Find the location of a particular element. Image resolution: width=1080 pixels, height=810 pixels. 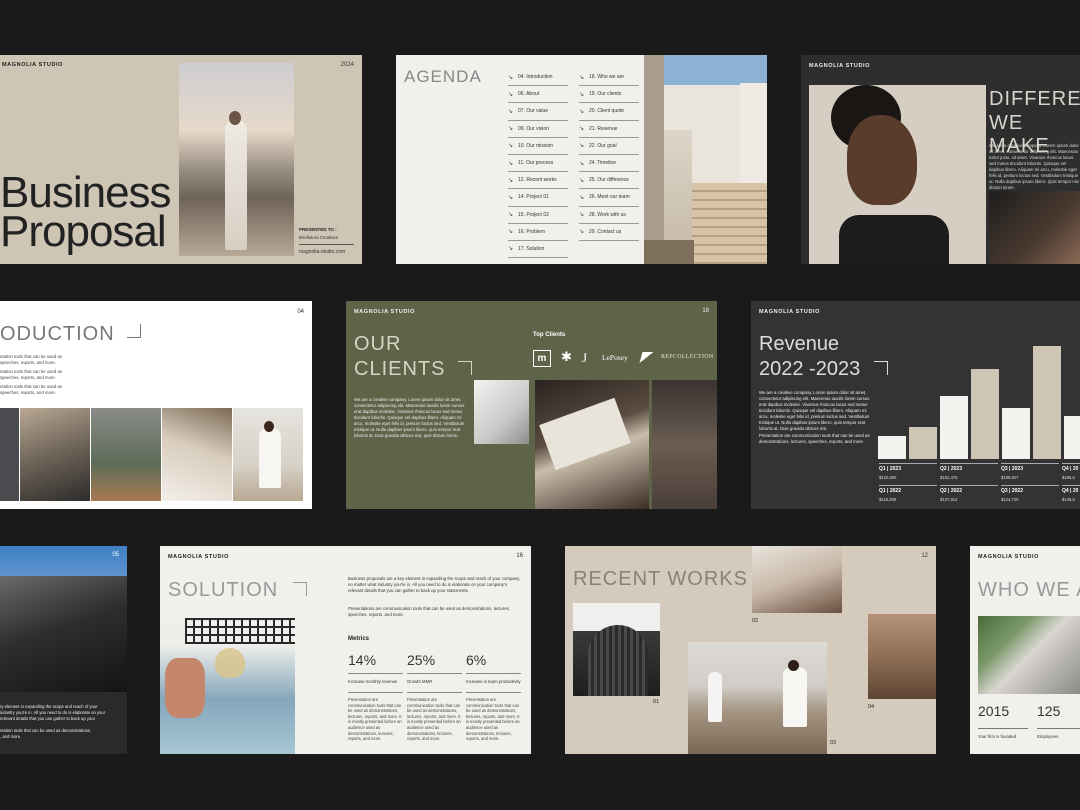

photo-woman-profile is located at coordinates (897, 174).